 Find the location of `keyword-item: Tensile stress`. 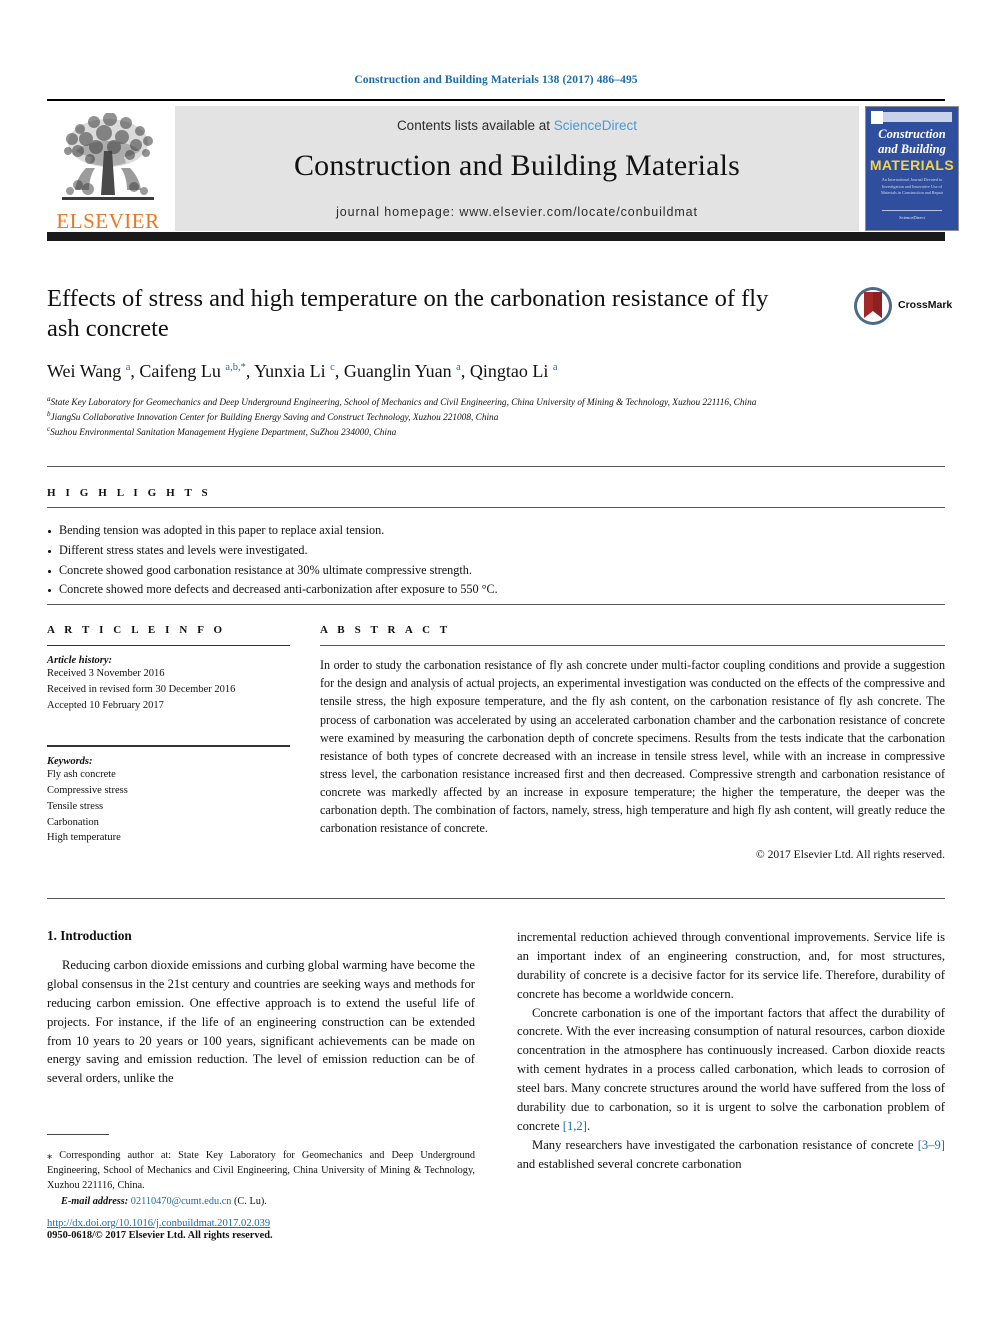

keyword-item: Tensile stress is located at coordinates (75, 806).